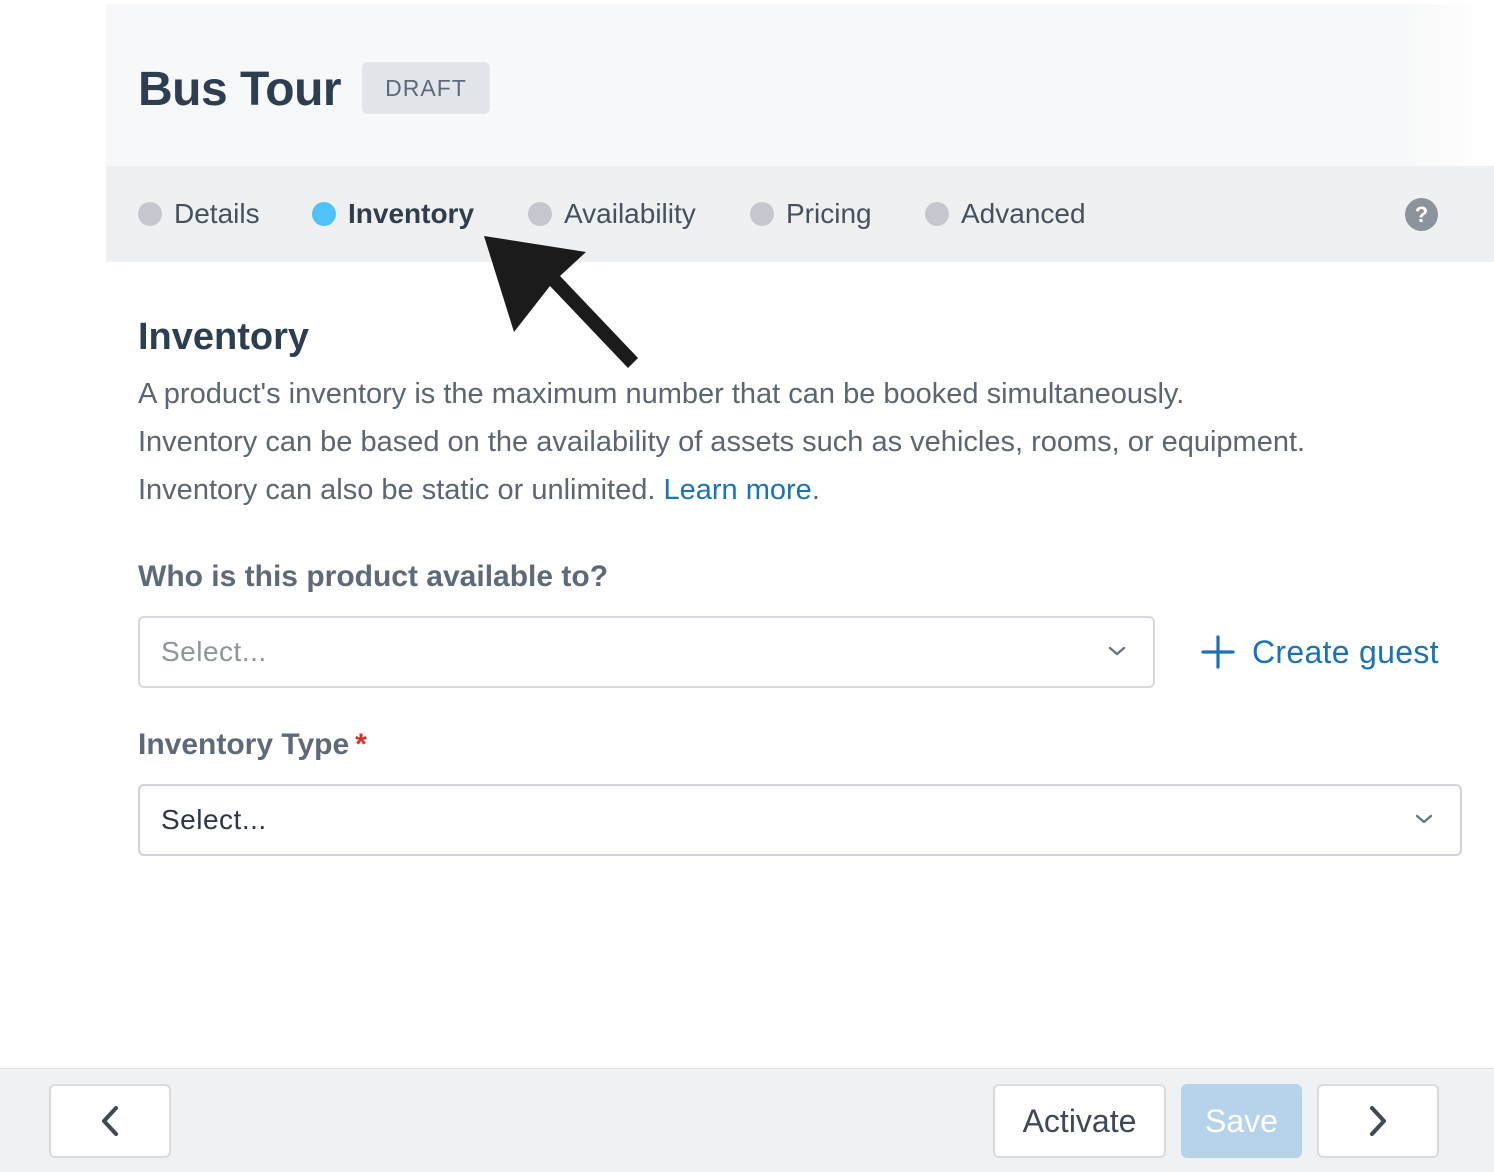  I want to click on inventory-type-label-text: Inventory Type, so click(244, 744).